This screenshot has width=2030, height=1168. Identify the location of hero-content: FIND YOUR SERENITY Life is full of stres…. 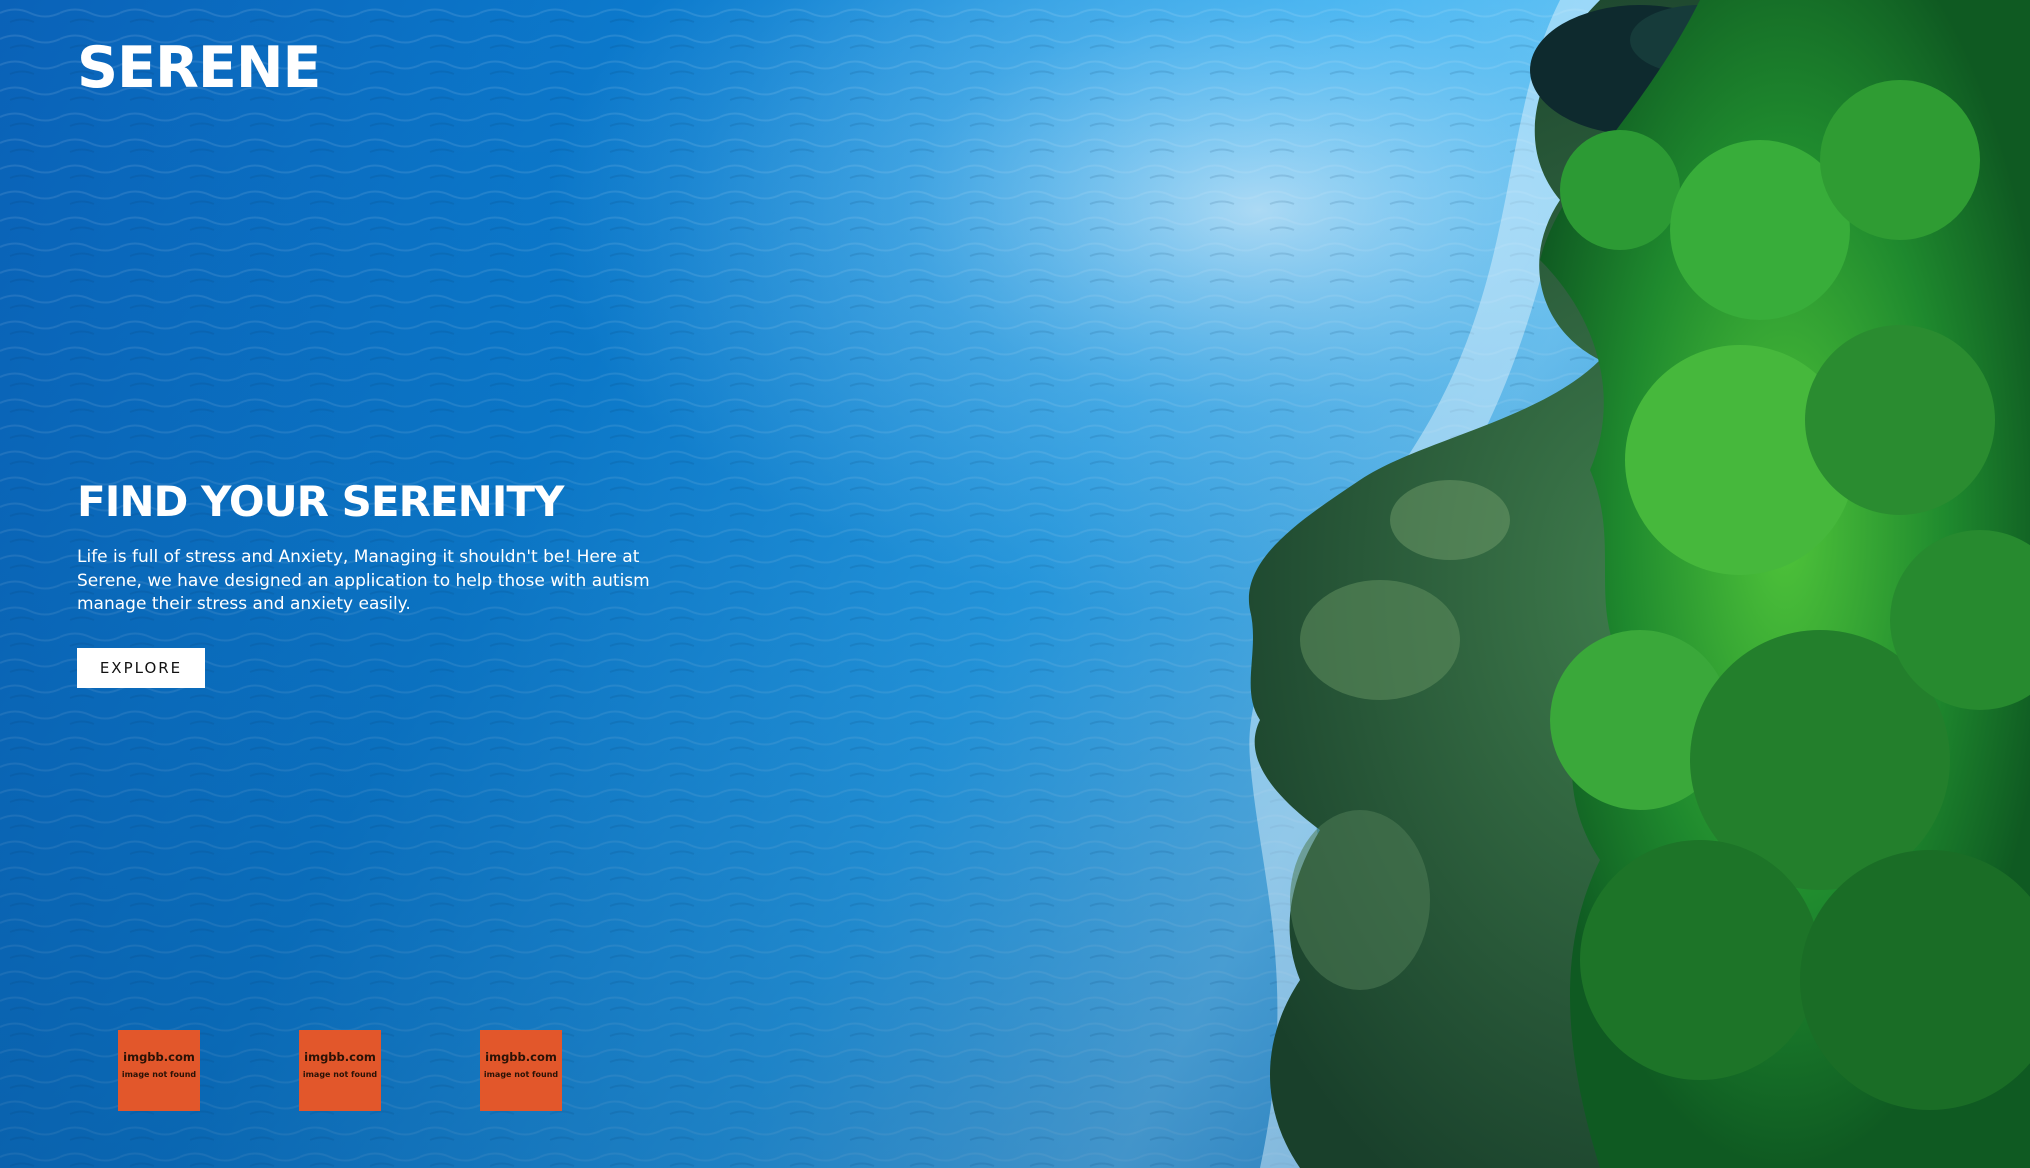
(397, 582).